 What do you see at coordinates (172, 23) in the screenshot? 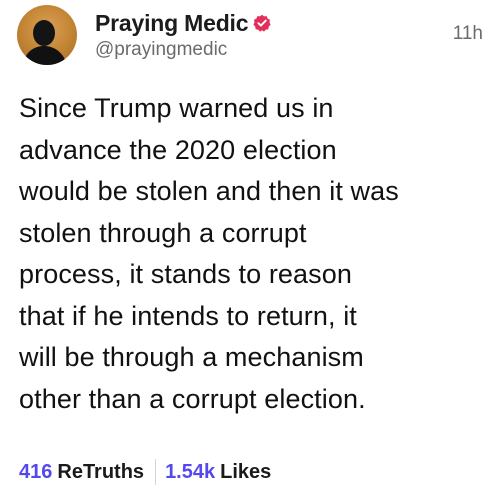
I see `author-display-name: Praying Medic` at bounding box center [172, 23].